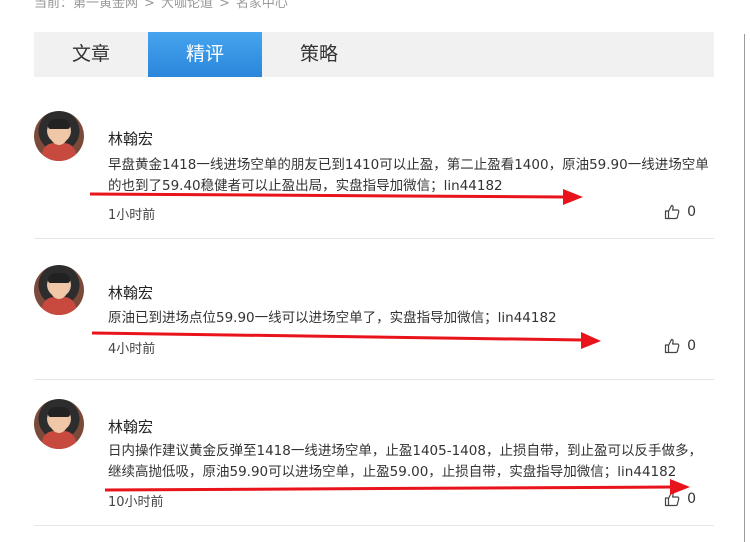  I want to click on breadcrumb-item-experts: 名家中心, so click(262, 5).